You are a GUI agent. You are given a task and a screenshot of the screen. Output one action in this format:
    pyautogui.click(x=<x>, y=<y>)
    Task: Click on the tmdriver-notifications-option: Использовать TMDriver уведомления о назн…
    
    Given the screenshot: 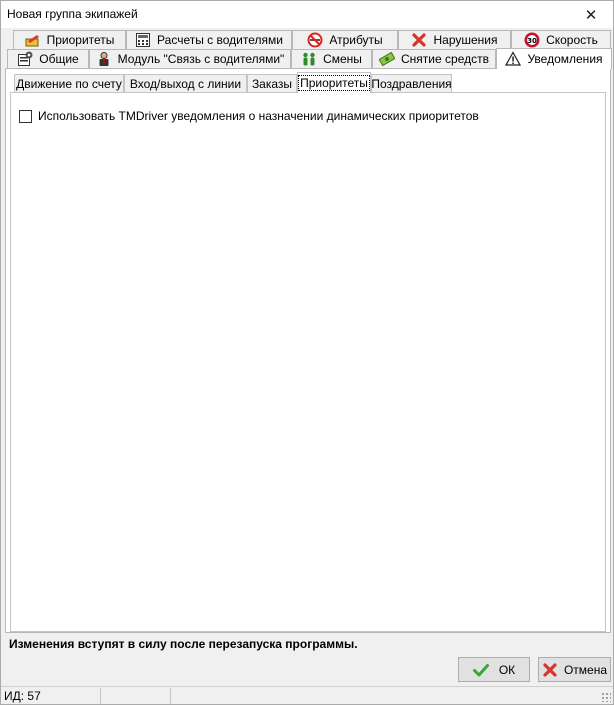 What is the action you would take?
    pyautogui.click(x=249, y=116)
    